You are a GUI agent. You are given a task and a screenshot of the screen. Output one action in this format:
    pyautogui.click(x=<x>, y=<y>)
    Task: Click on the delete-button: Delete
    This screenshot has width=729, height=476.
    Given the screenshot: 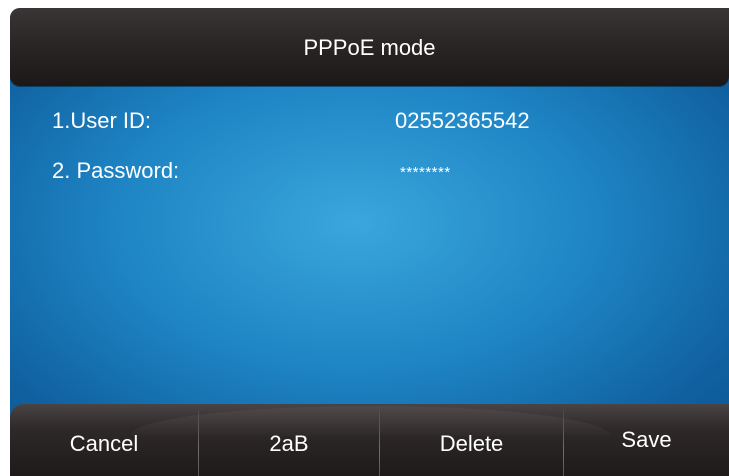 What is the action you would take?
    pyautogui.click(x=471, y=440)
    